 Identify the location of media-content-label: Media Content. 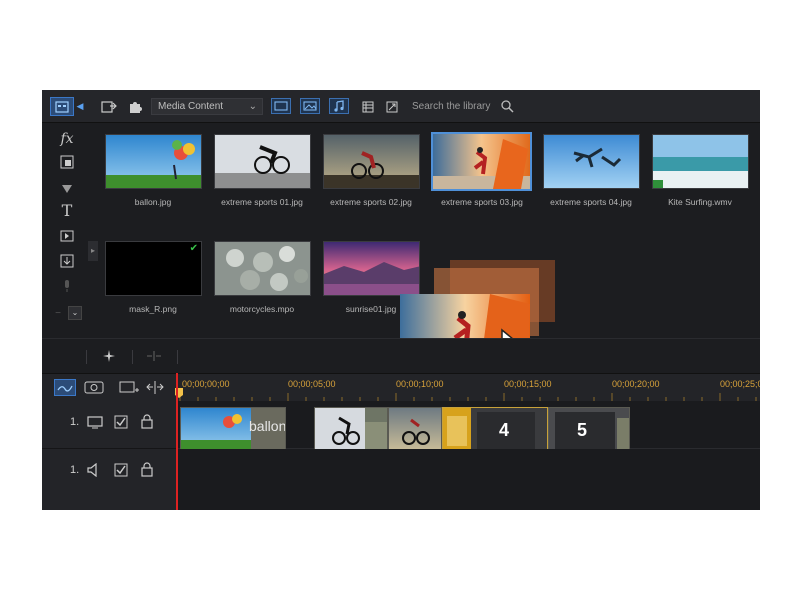
(191, 106).